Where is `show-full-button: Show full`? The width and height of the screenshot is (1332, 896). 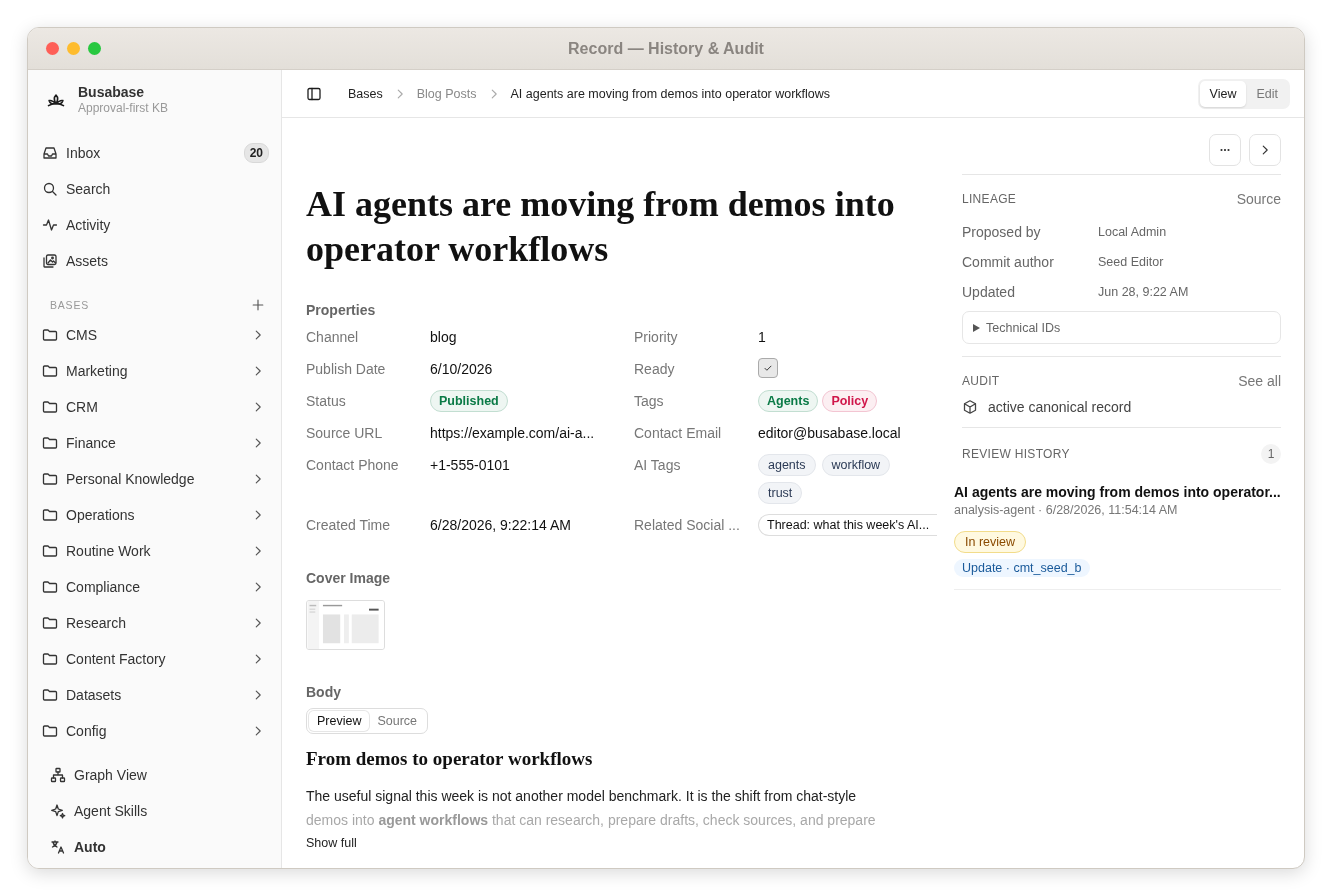
show-full-button: Show full is located at coordinates (331, 843).